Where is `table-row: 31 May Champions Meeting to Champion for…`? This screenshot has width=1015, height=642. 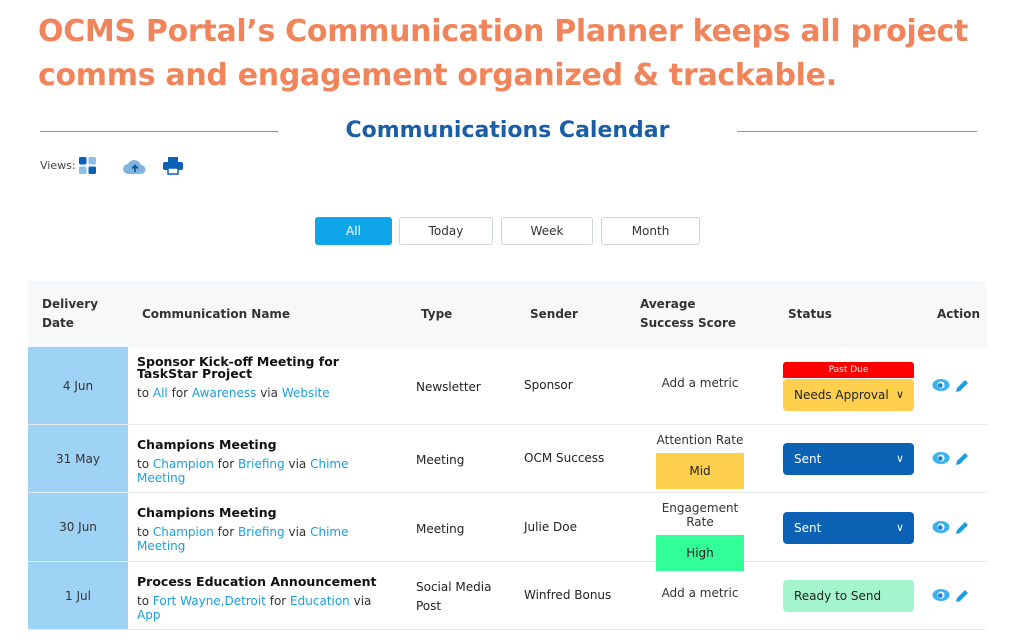 table-row: 31 May Champions Meeting to Champion for… is located at coordinates (507, 459).